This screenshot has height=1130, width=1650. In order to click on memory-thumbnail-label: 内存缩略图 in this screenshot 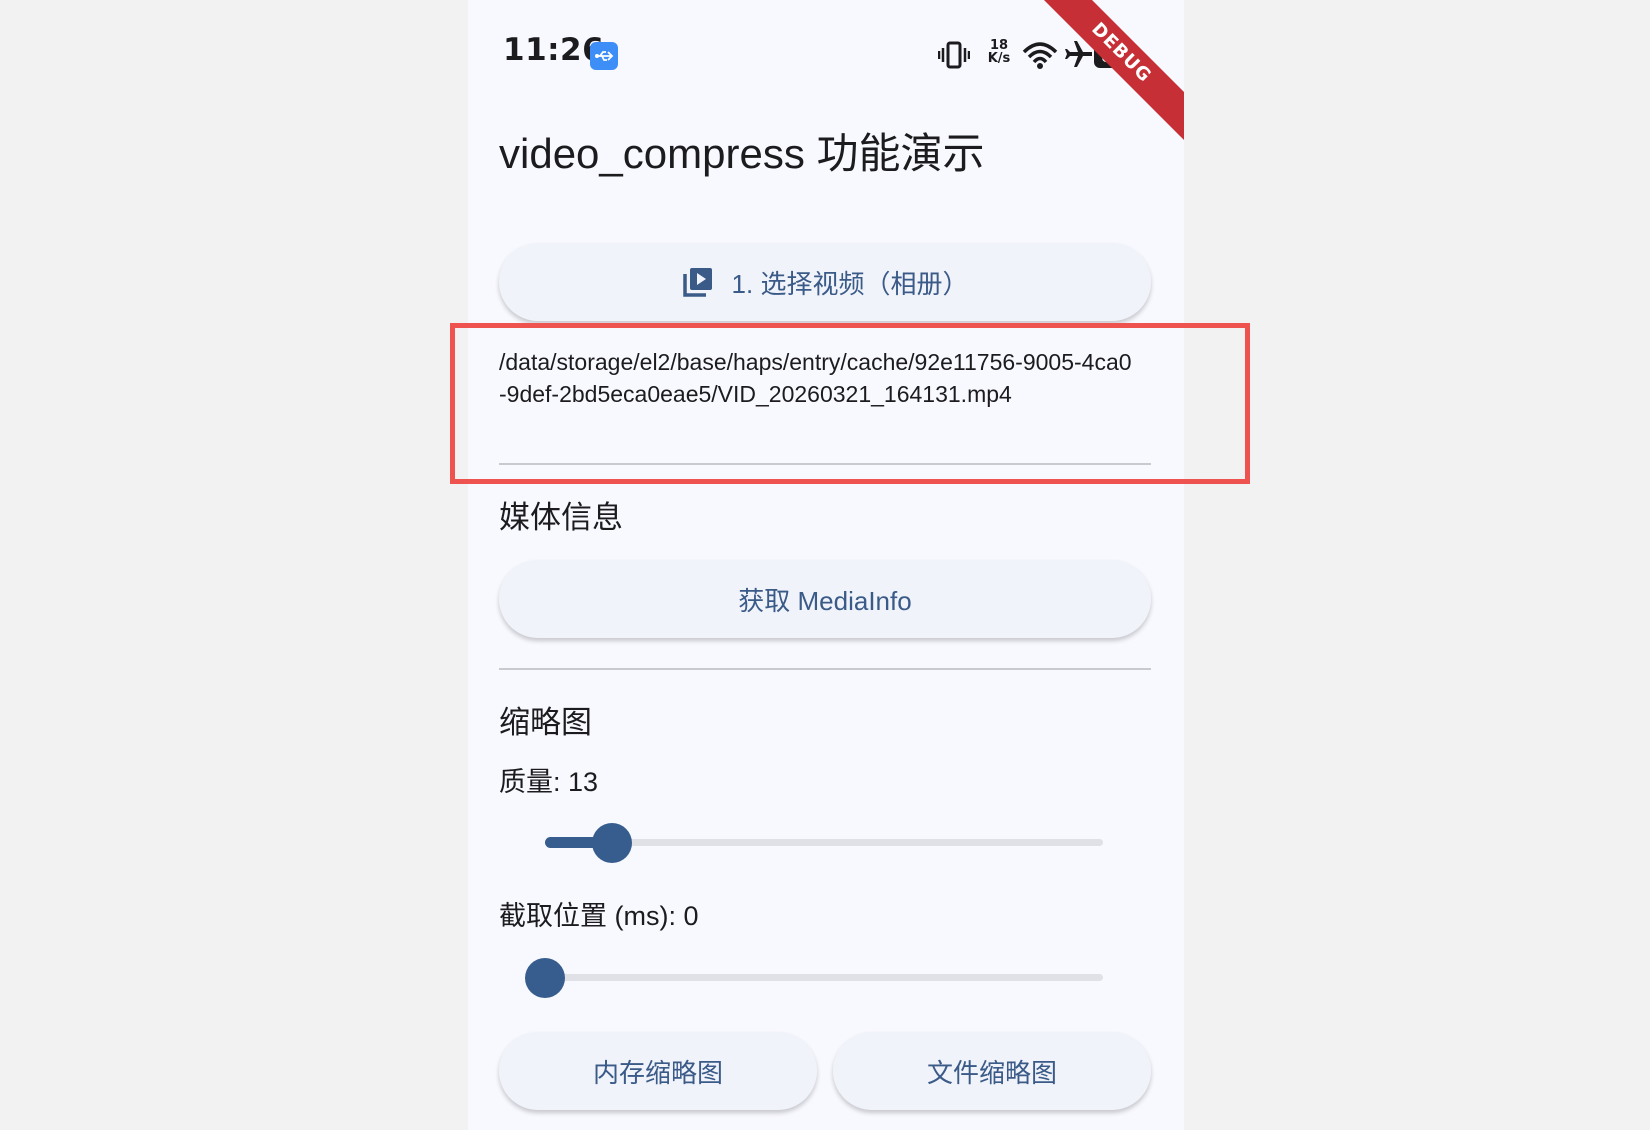, I will do `click(657, 1072)`.